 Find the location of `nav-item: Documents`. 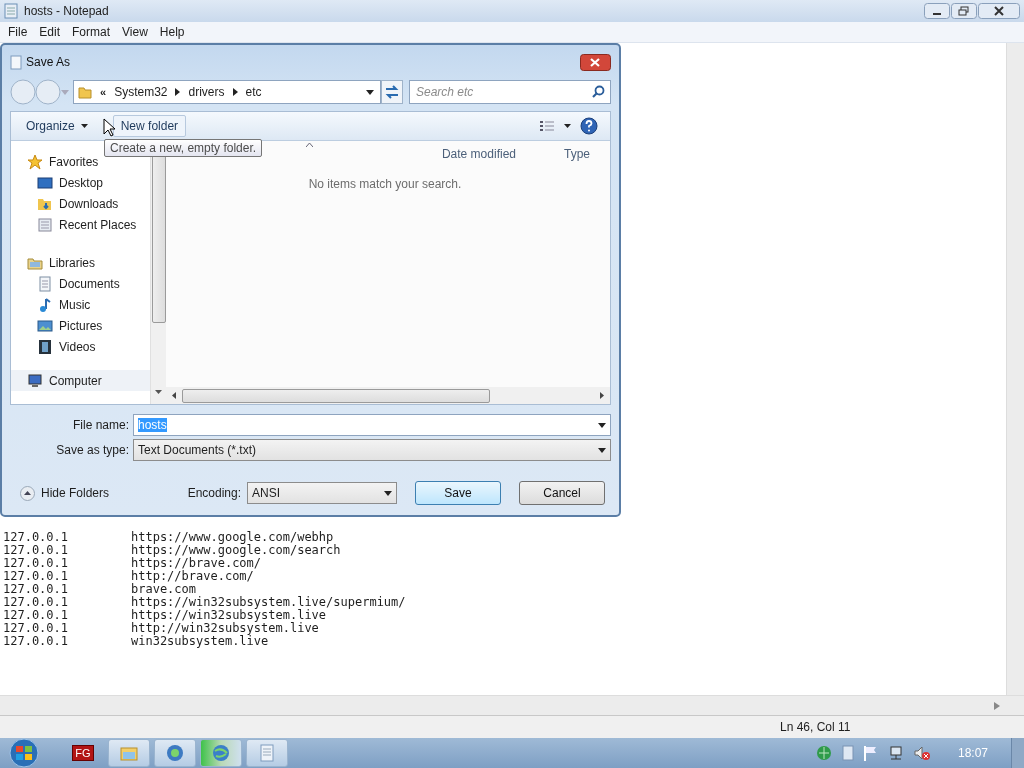

nav-item: Documents is located at coordinates (80, 283).